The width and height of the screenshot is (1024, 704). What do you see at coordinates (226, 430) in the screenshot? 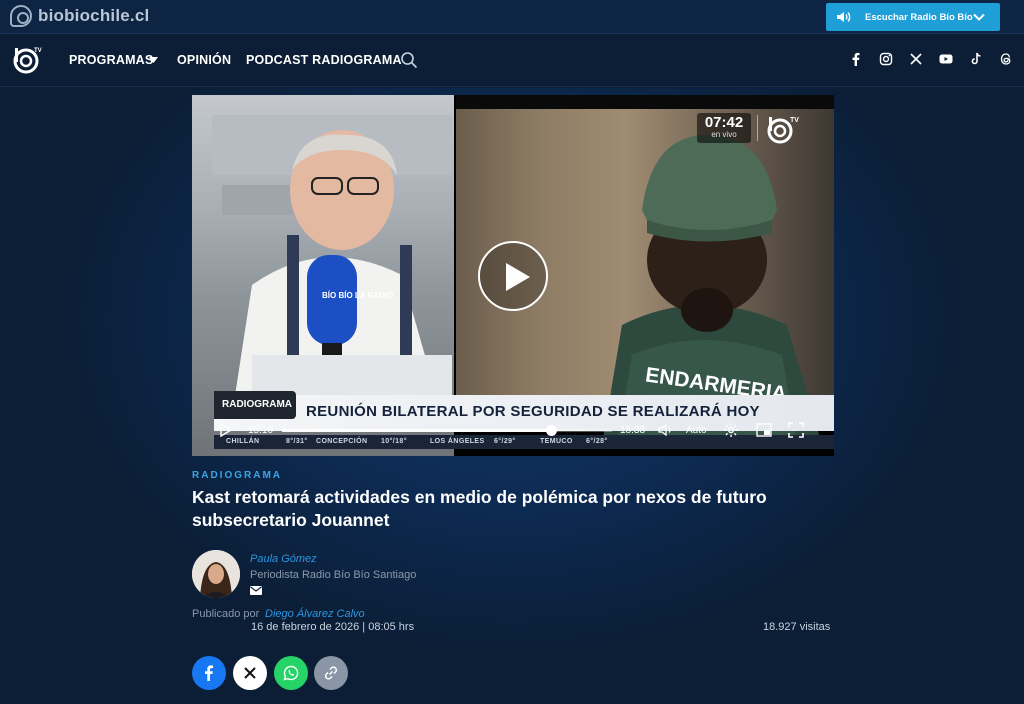
I see `play-icon` at bounding box center [226, 430].